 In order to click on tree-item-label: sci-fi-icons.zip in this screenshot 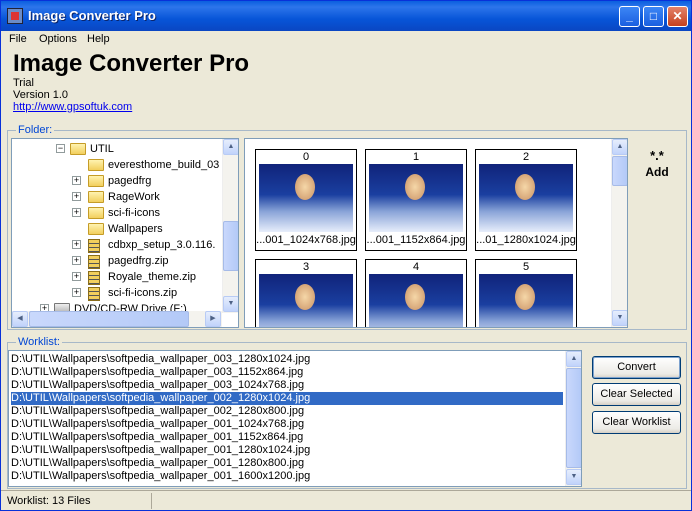, I will do `click(142, 293)`.